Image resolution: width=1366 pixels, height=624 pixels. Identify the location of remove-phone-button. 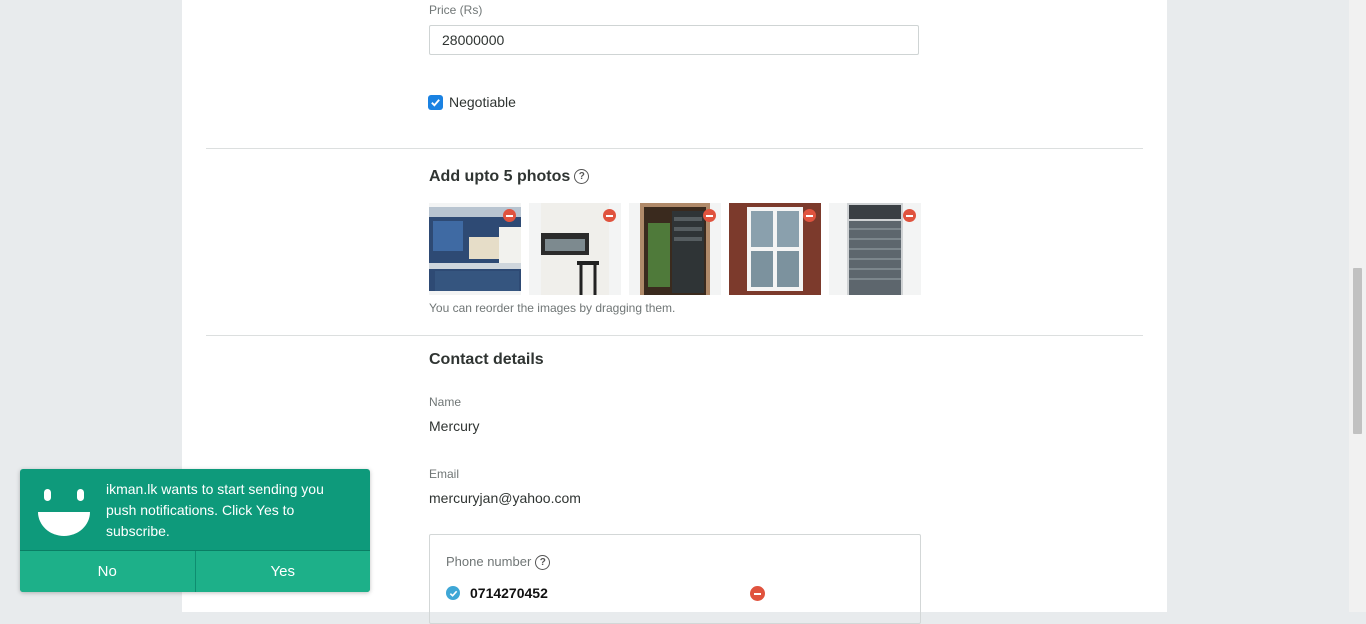
(757, 593).